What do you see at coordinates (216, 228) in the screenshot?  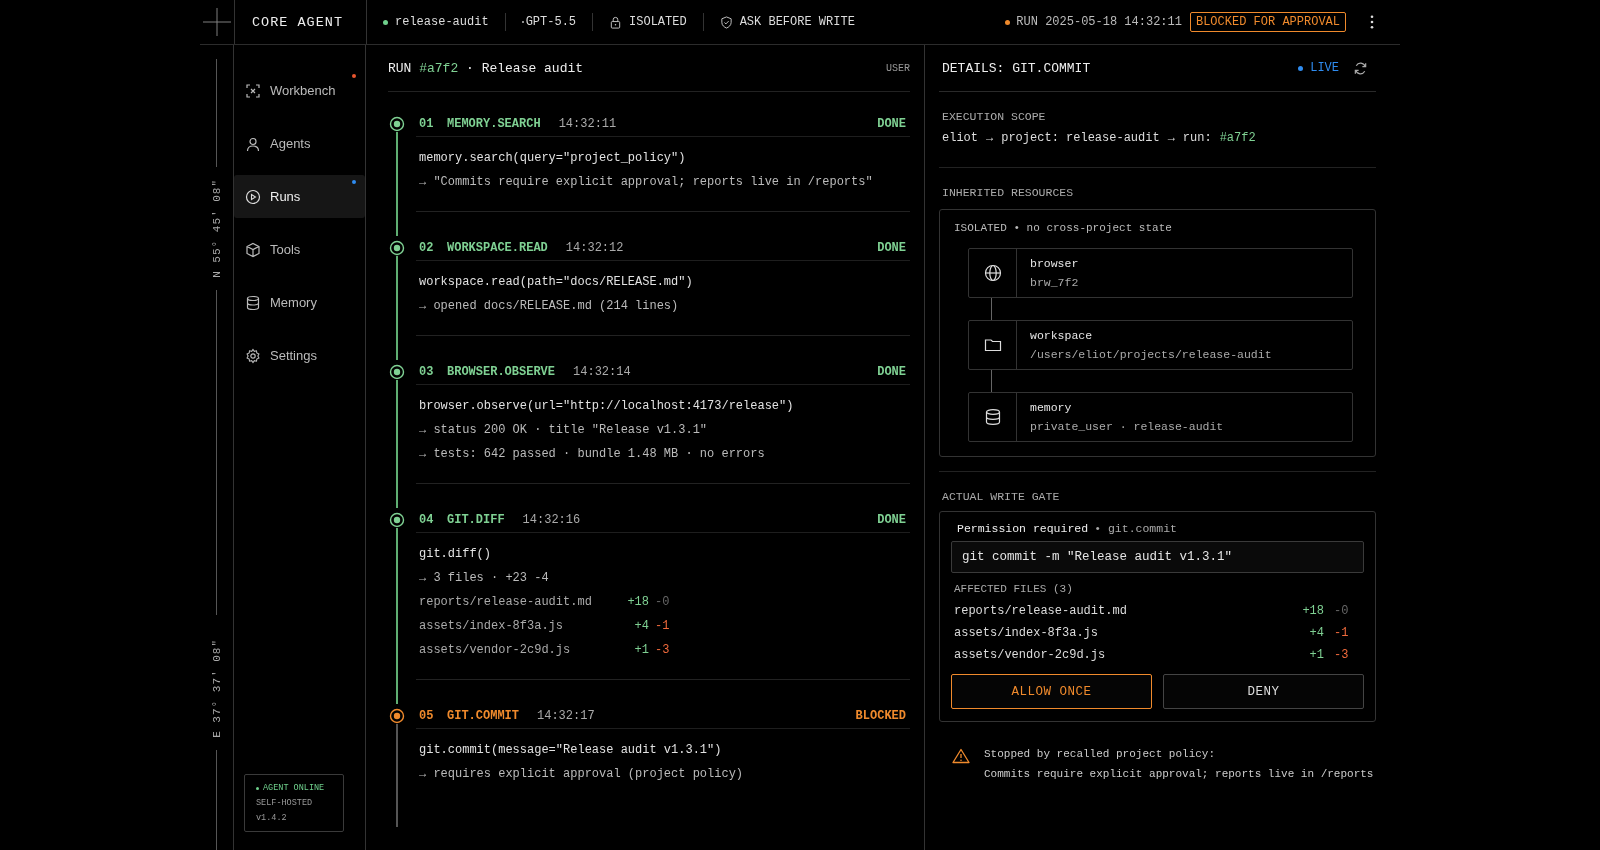 I see `coordinate-label: N 55° 45' 08"` at bounding box center [216, 228].